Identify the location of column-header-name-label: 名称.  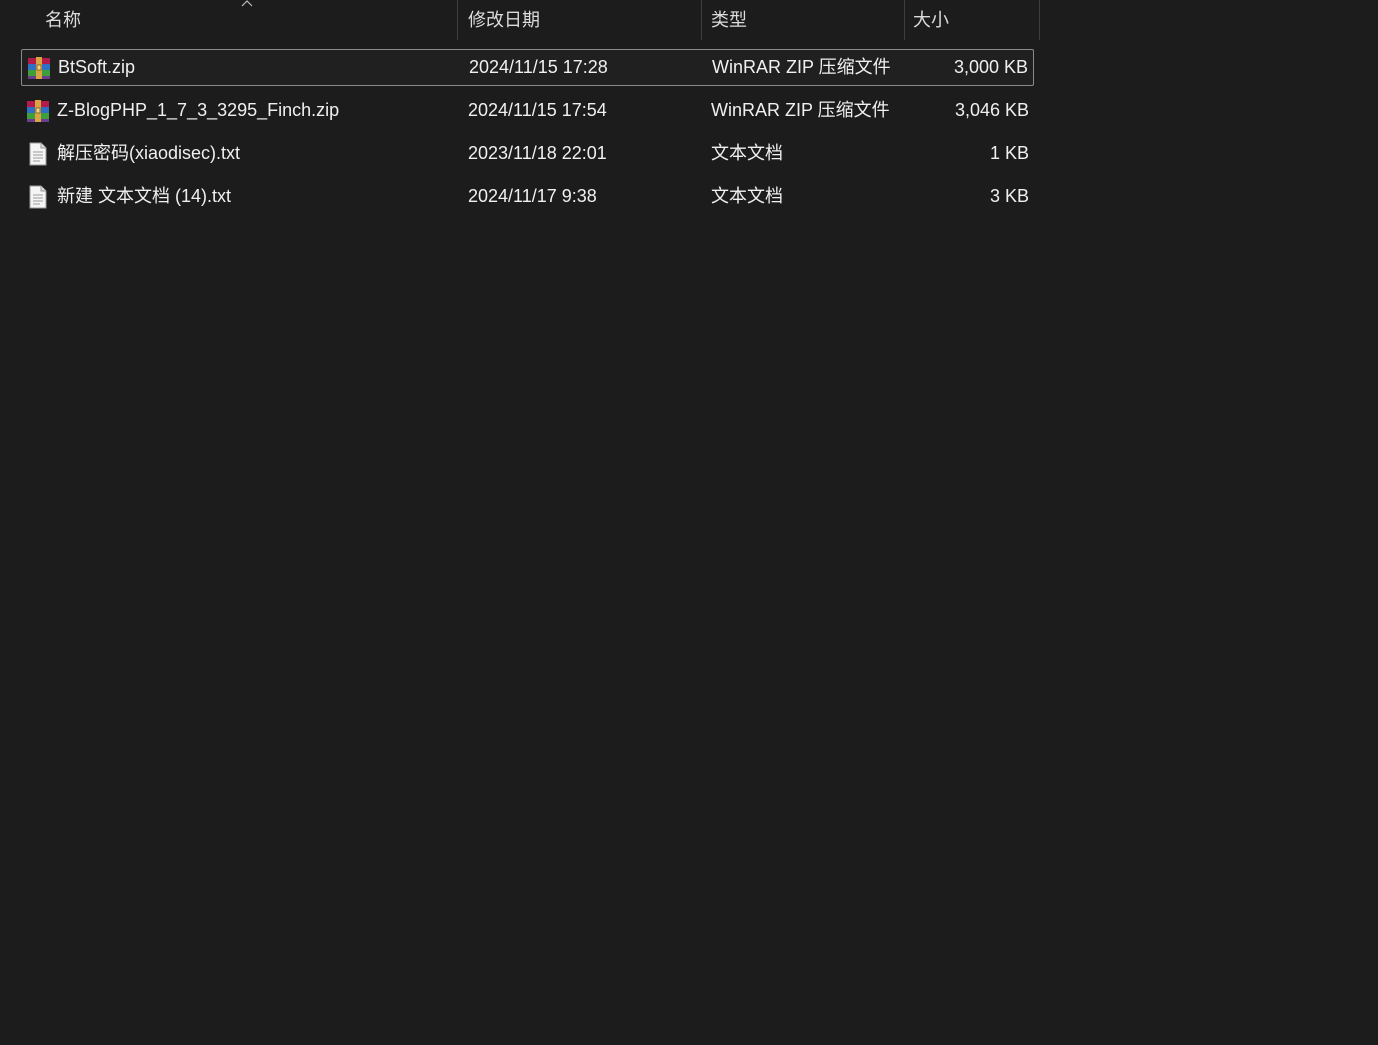
(63, 20).